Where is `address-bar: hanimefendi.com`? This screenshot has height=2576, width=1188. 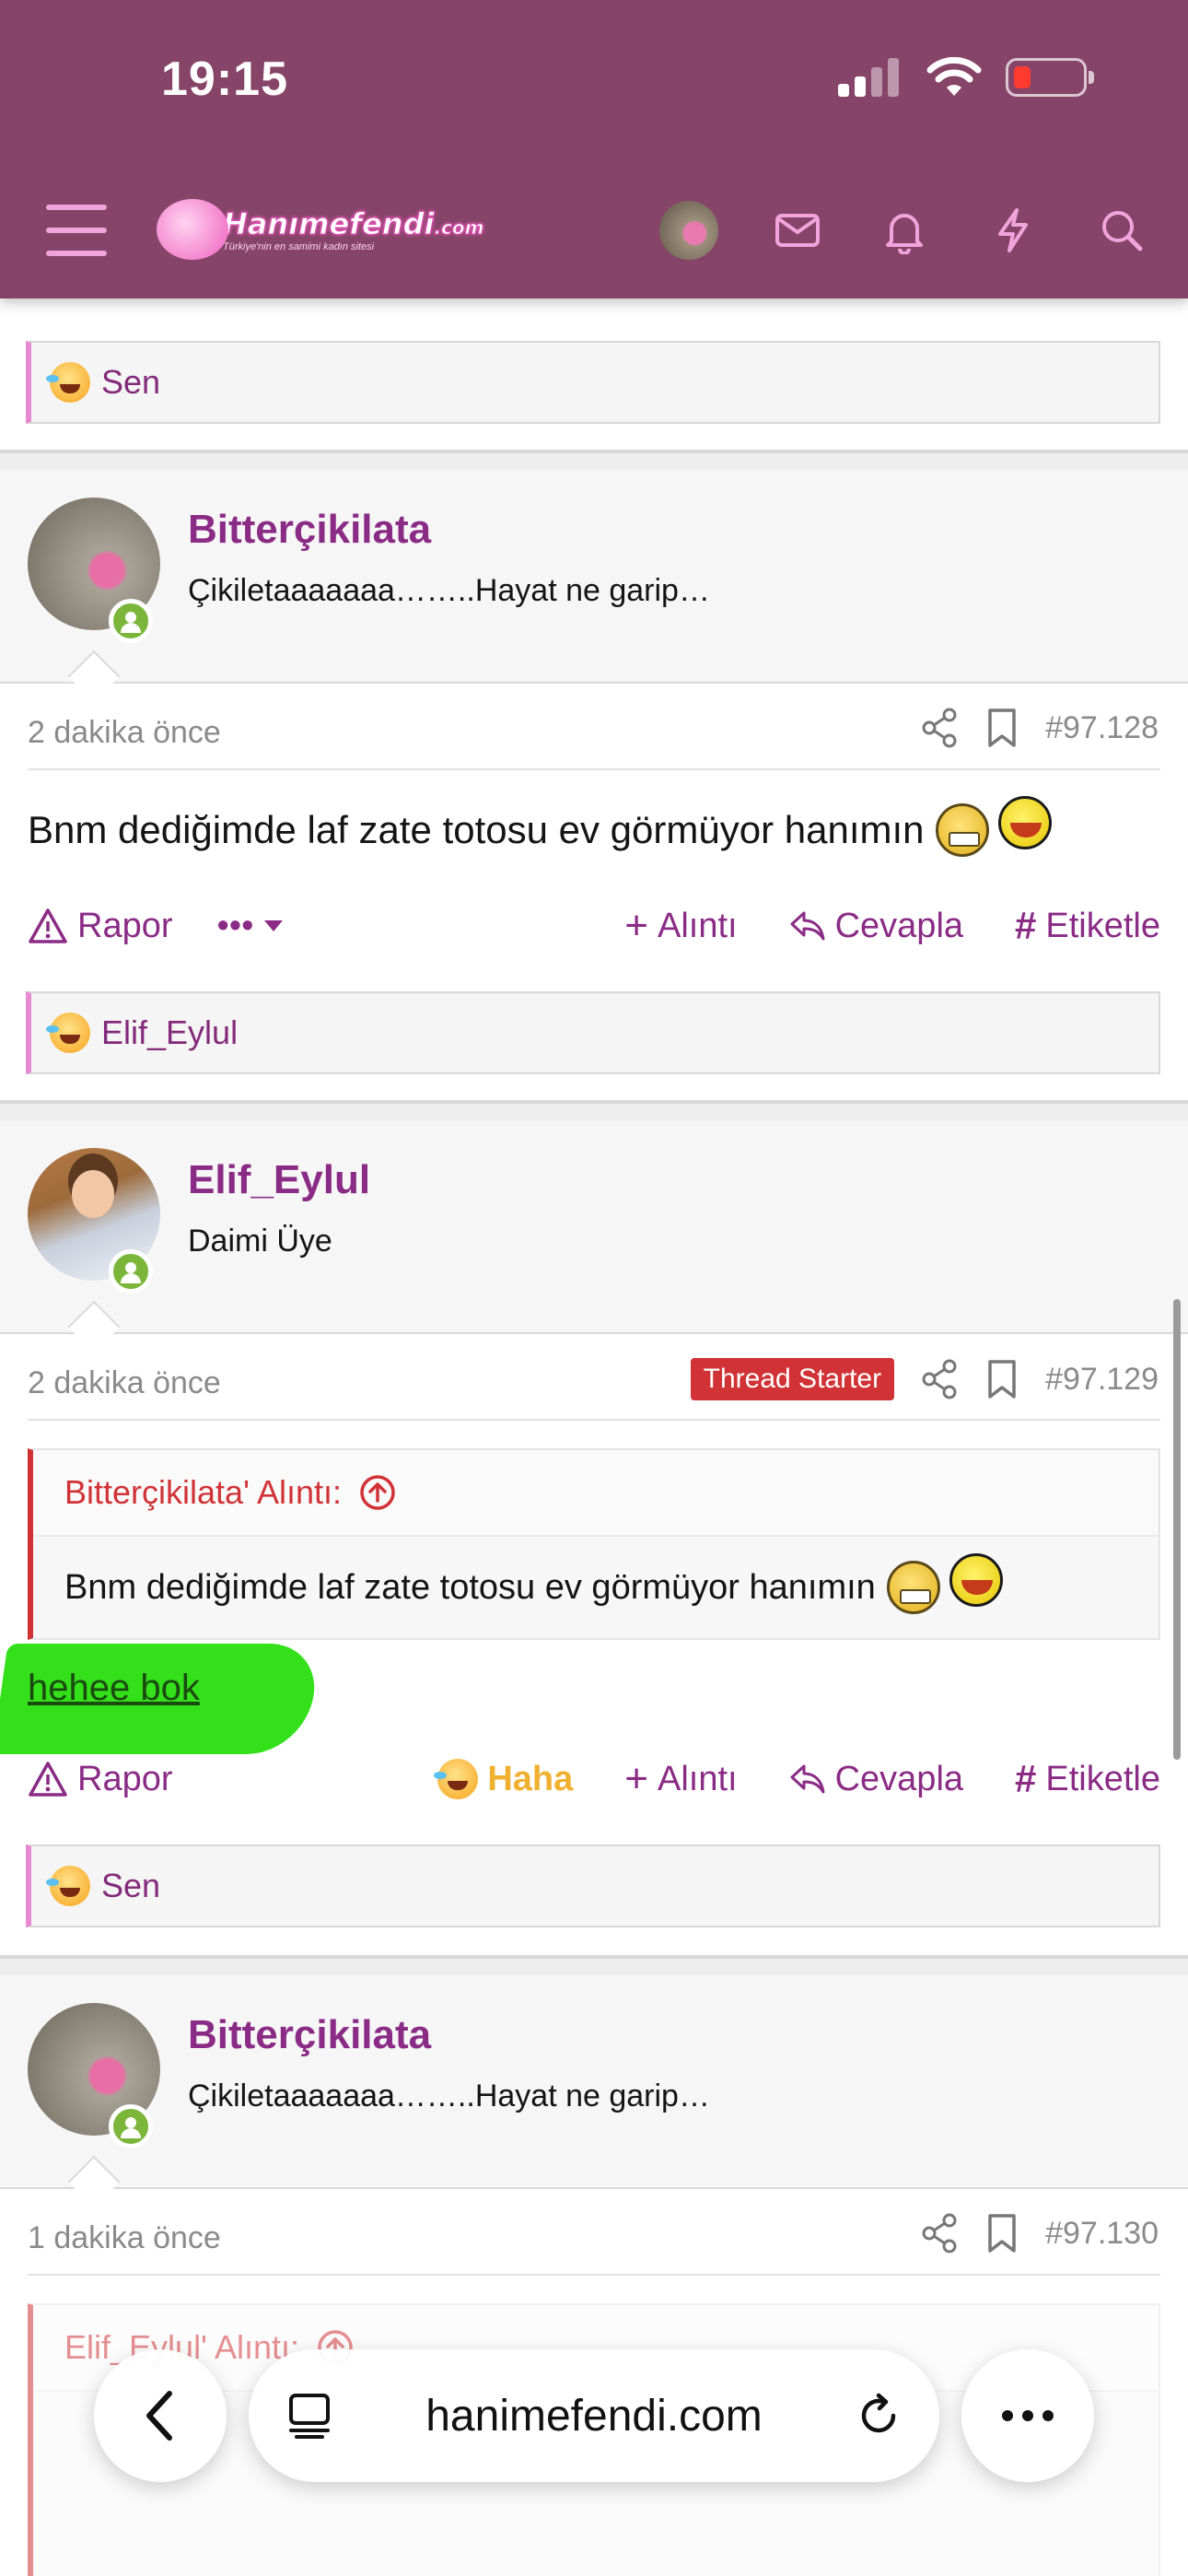 address-bar: hanimefendi.com is located at coordinates (594, 2415).